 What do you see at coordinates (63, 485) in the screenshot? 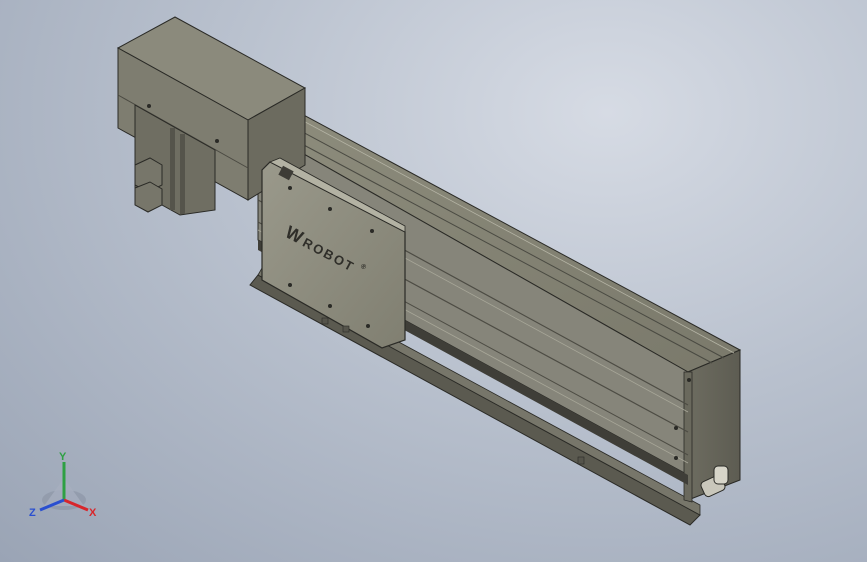
I see `axis-triad: Y X Z` at bounding box center [63, 485].